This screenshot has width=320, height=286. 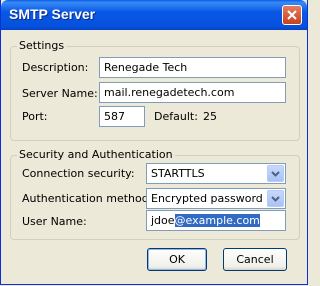 I want to click on server-name-label: Server Name:, so click(x=60, y=93).